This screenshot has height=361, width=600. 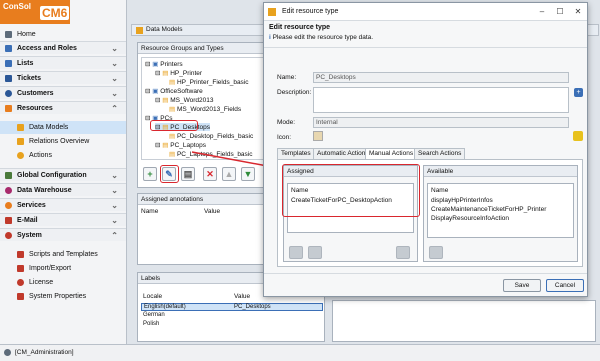 I want to click on cancel-button: Cancel, so click(x=565, y=285).